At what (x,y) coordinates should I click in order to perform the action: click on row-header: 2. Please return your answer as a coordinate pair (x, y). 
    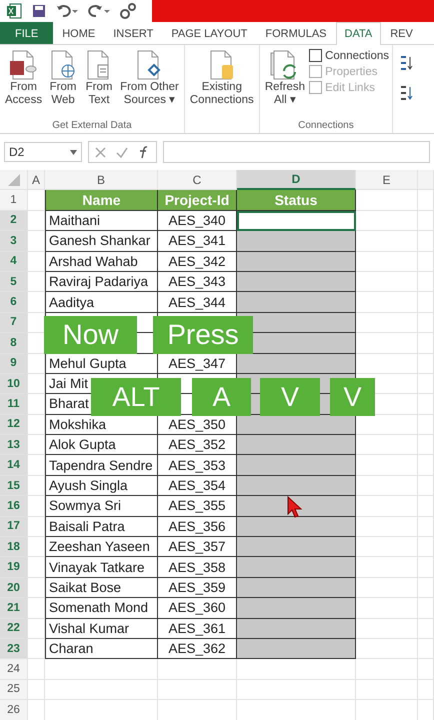
    Looking at the image, I should click on (14, 221).